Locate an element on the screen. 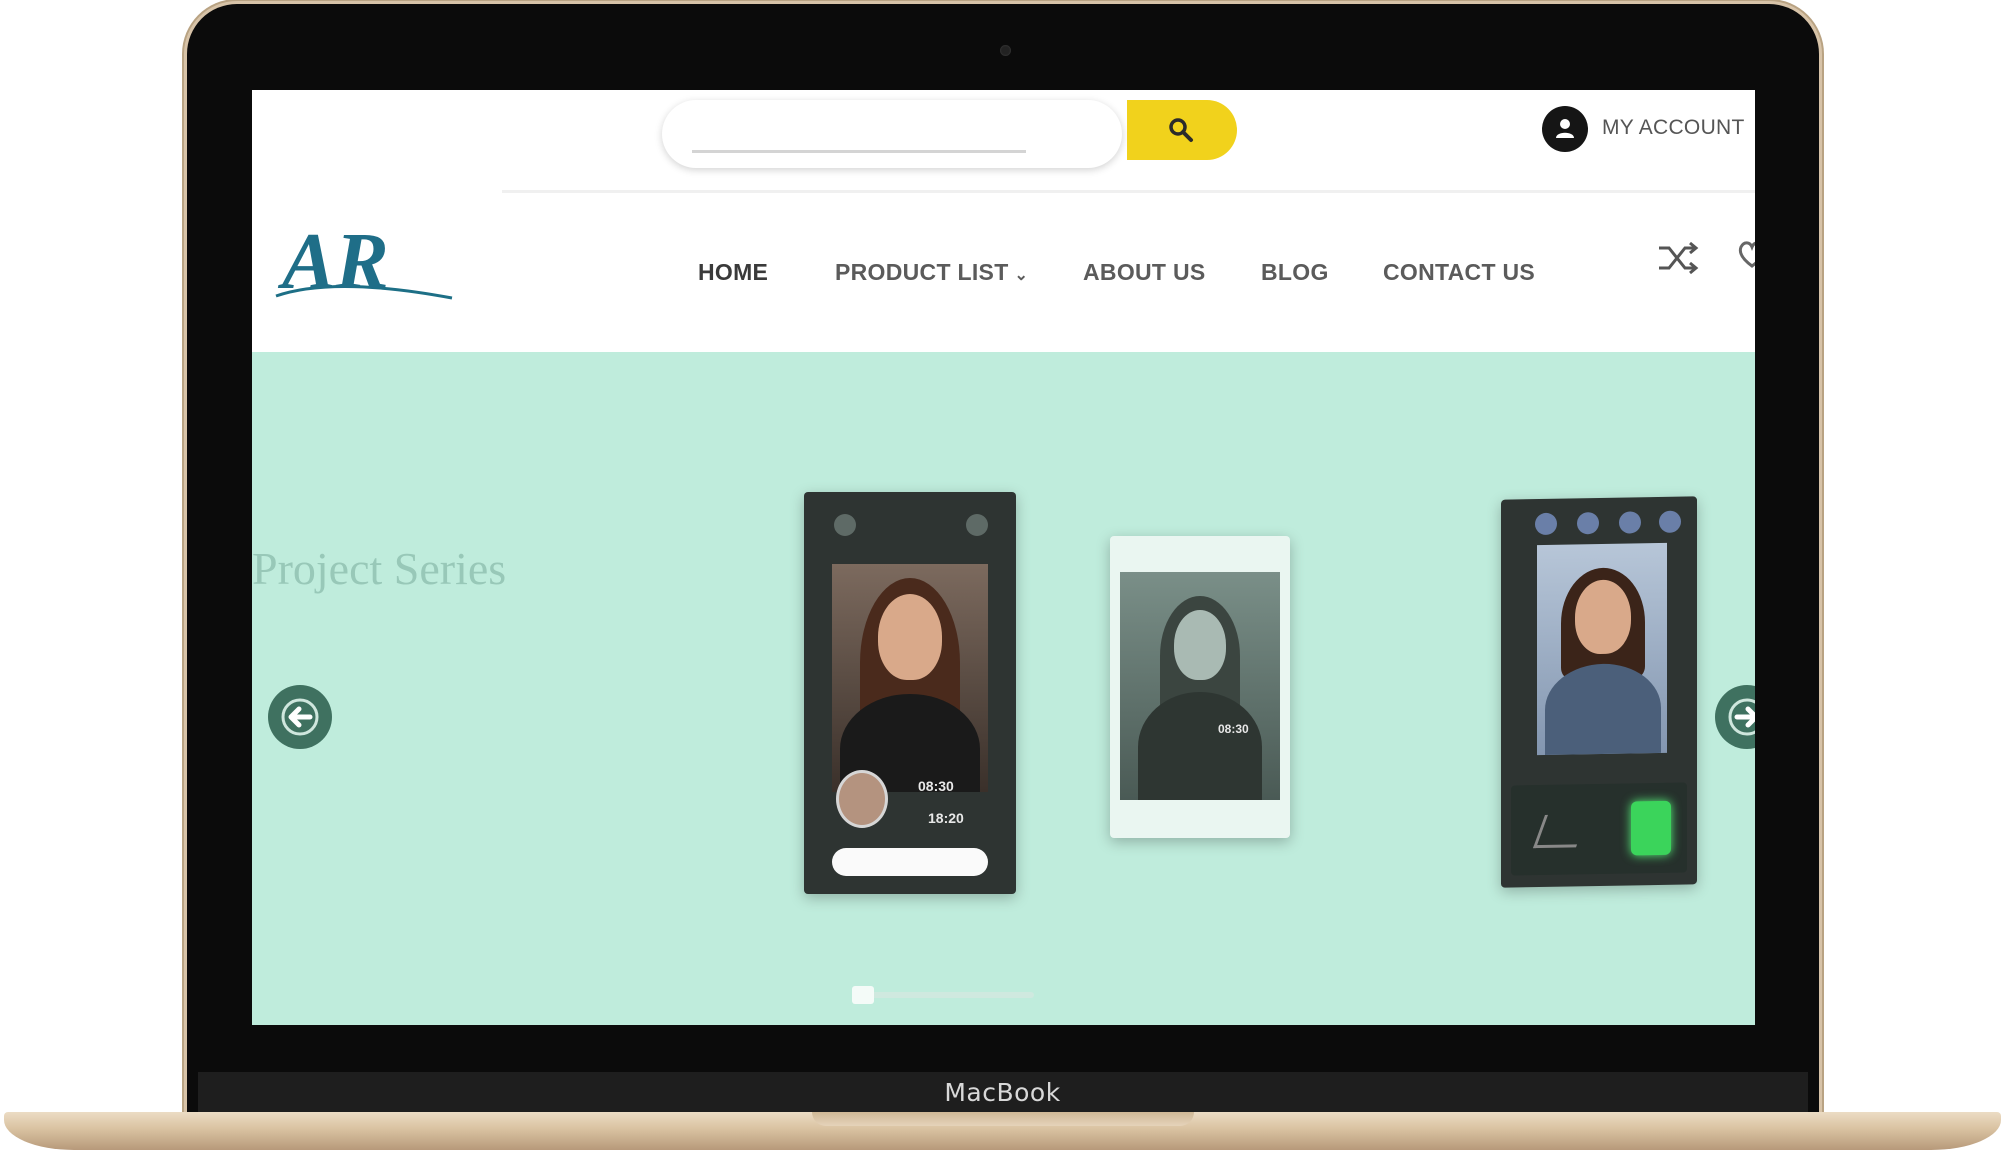  device-brand-label: MacBook is located at coordinates (1002, 1092).